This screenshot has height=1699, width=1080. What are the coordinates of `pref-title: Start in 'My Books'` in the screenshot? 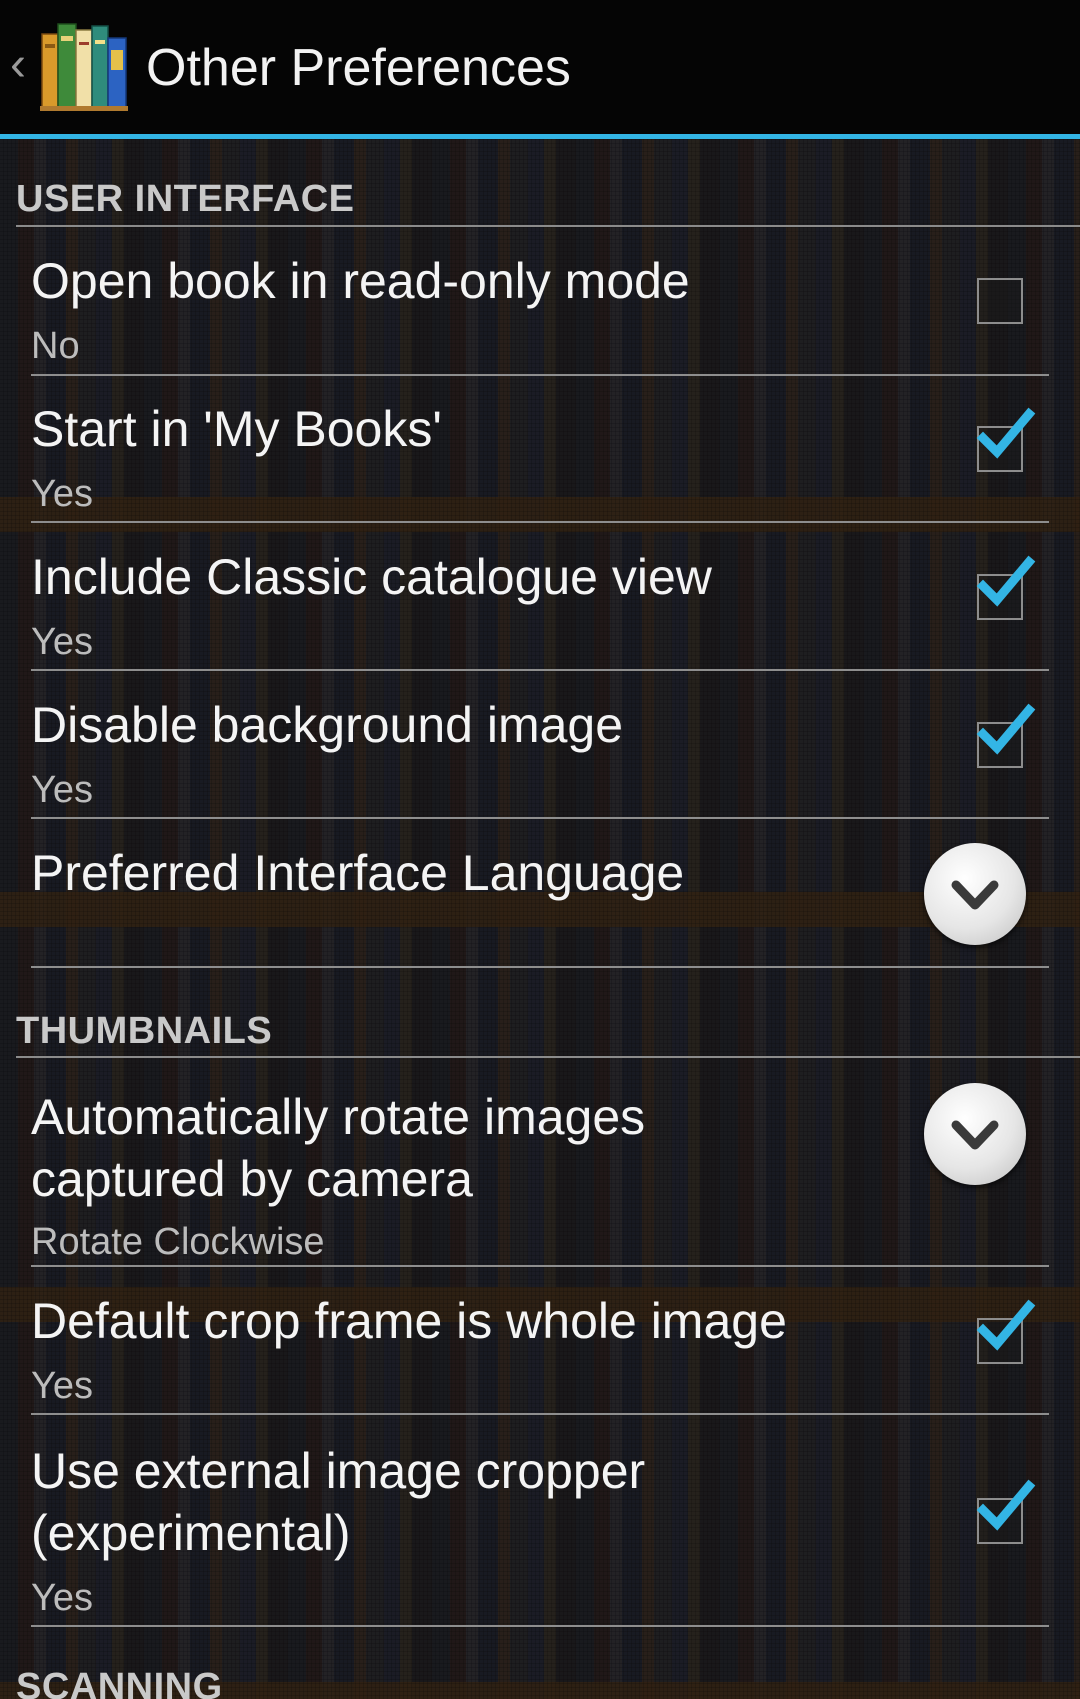 It's located at (236, 429).